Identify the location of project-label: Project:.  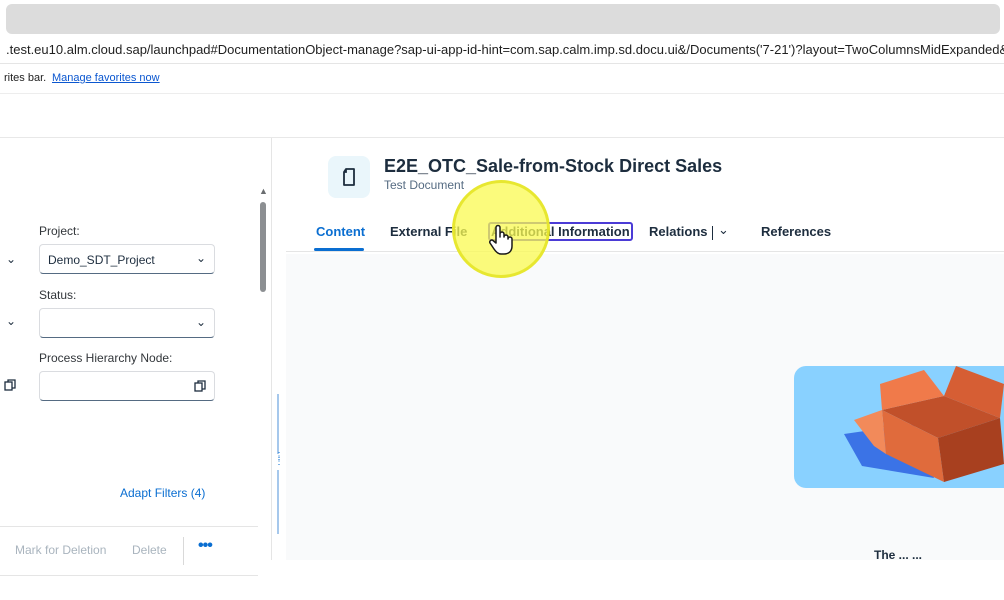
(59, 231).